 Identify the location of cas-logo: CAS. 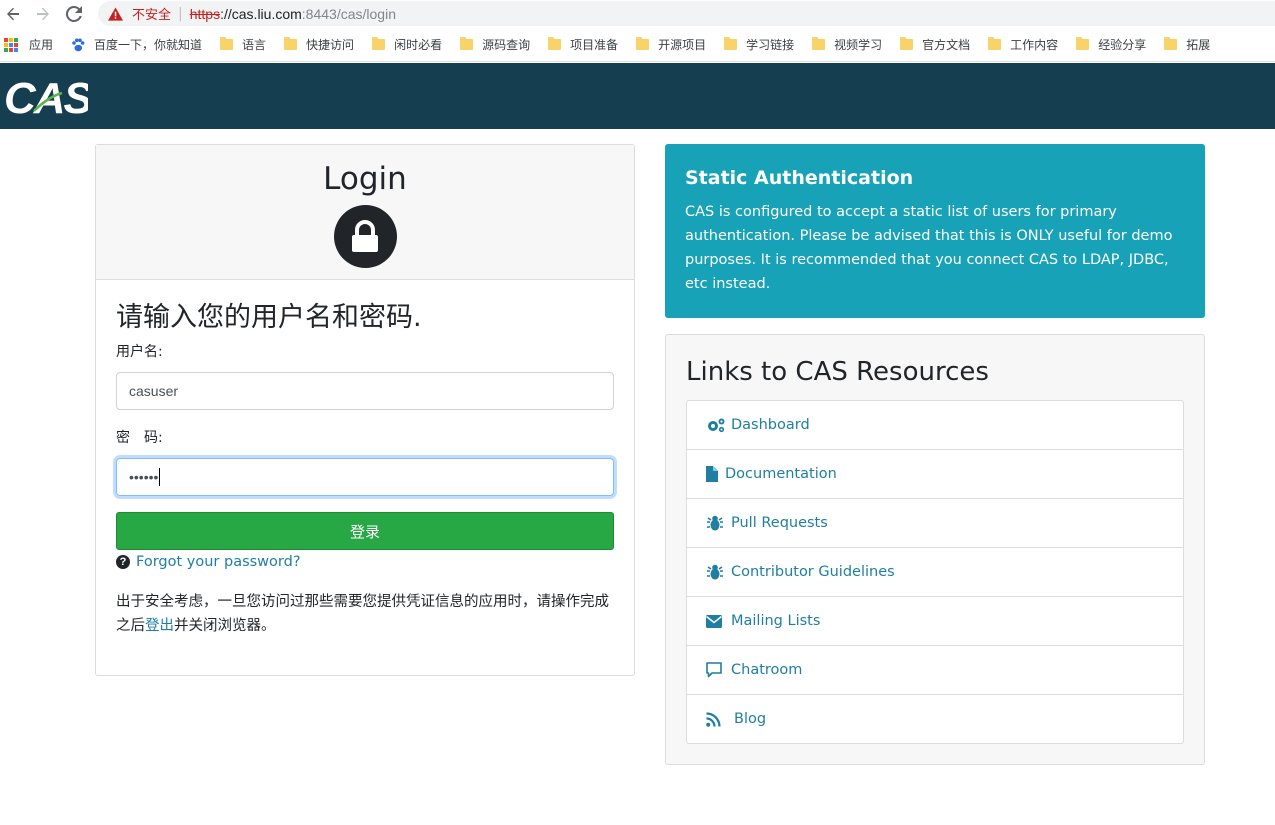
(46, 95).